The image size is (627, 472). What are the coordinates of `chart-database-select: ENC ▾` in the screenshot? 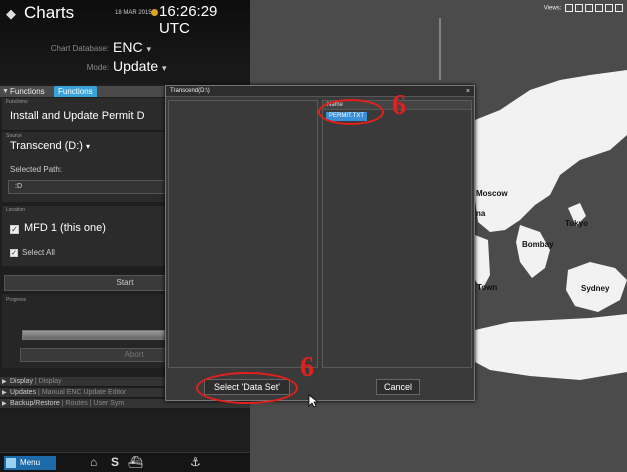 It's located at (132, 47).